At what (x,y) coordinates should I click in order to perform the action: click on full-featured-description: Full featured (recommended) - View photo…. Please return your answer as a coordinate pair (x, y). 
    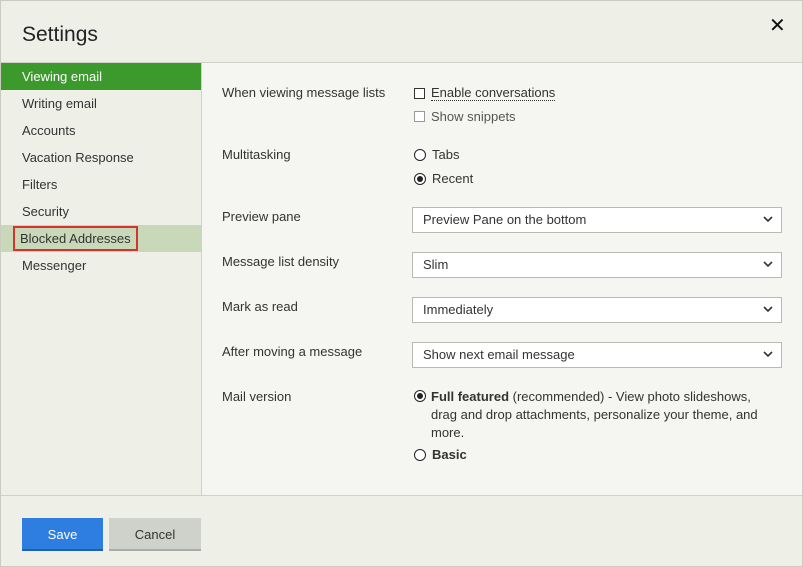
    Looking at the image, I should click on (601, 415).